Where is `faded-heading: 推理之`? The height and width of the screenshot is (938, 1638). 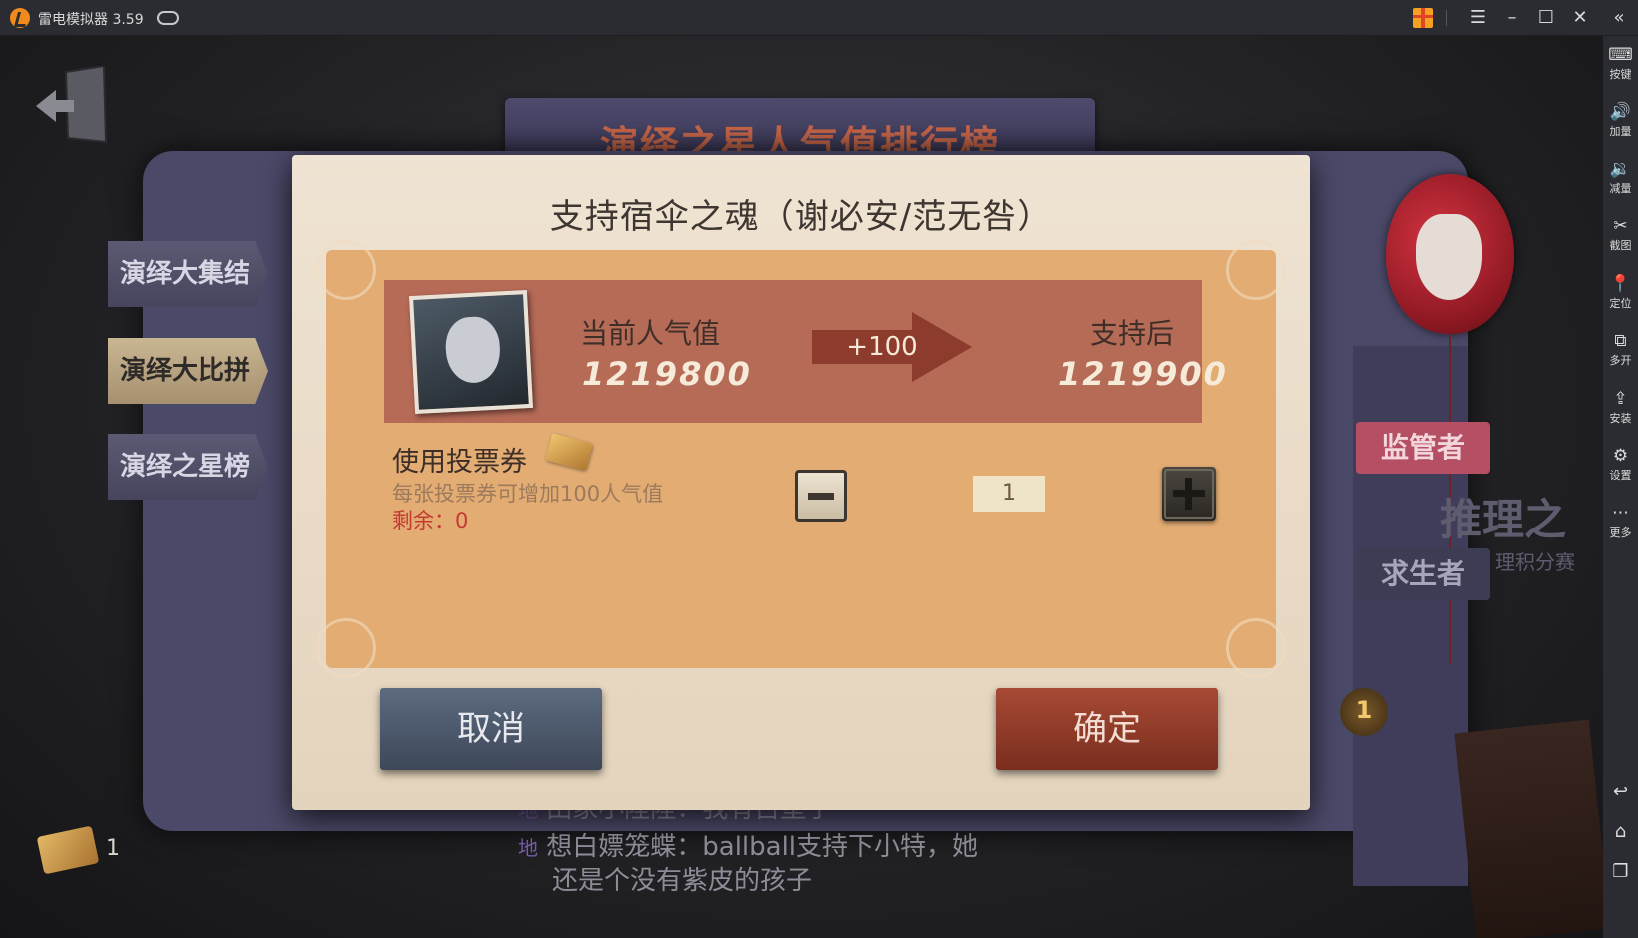
faded-heading: 推理之 is located at coordinates (1503, 519).